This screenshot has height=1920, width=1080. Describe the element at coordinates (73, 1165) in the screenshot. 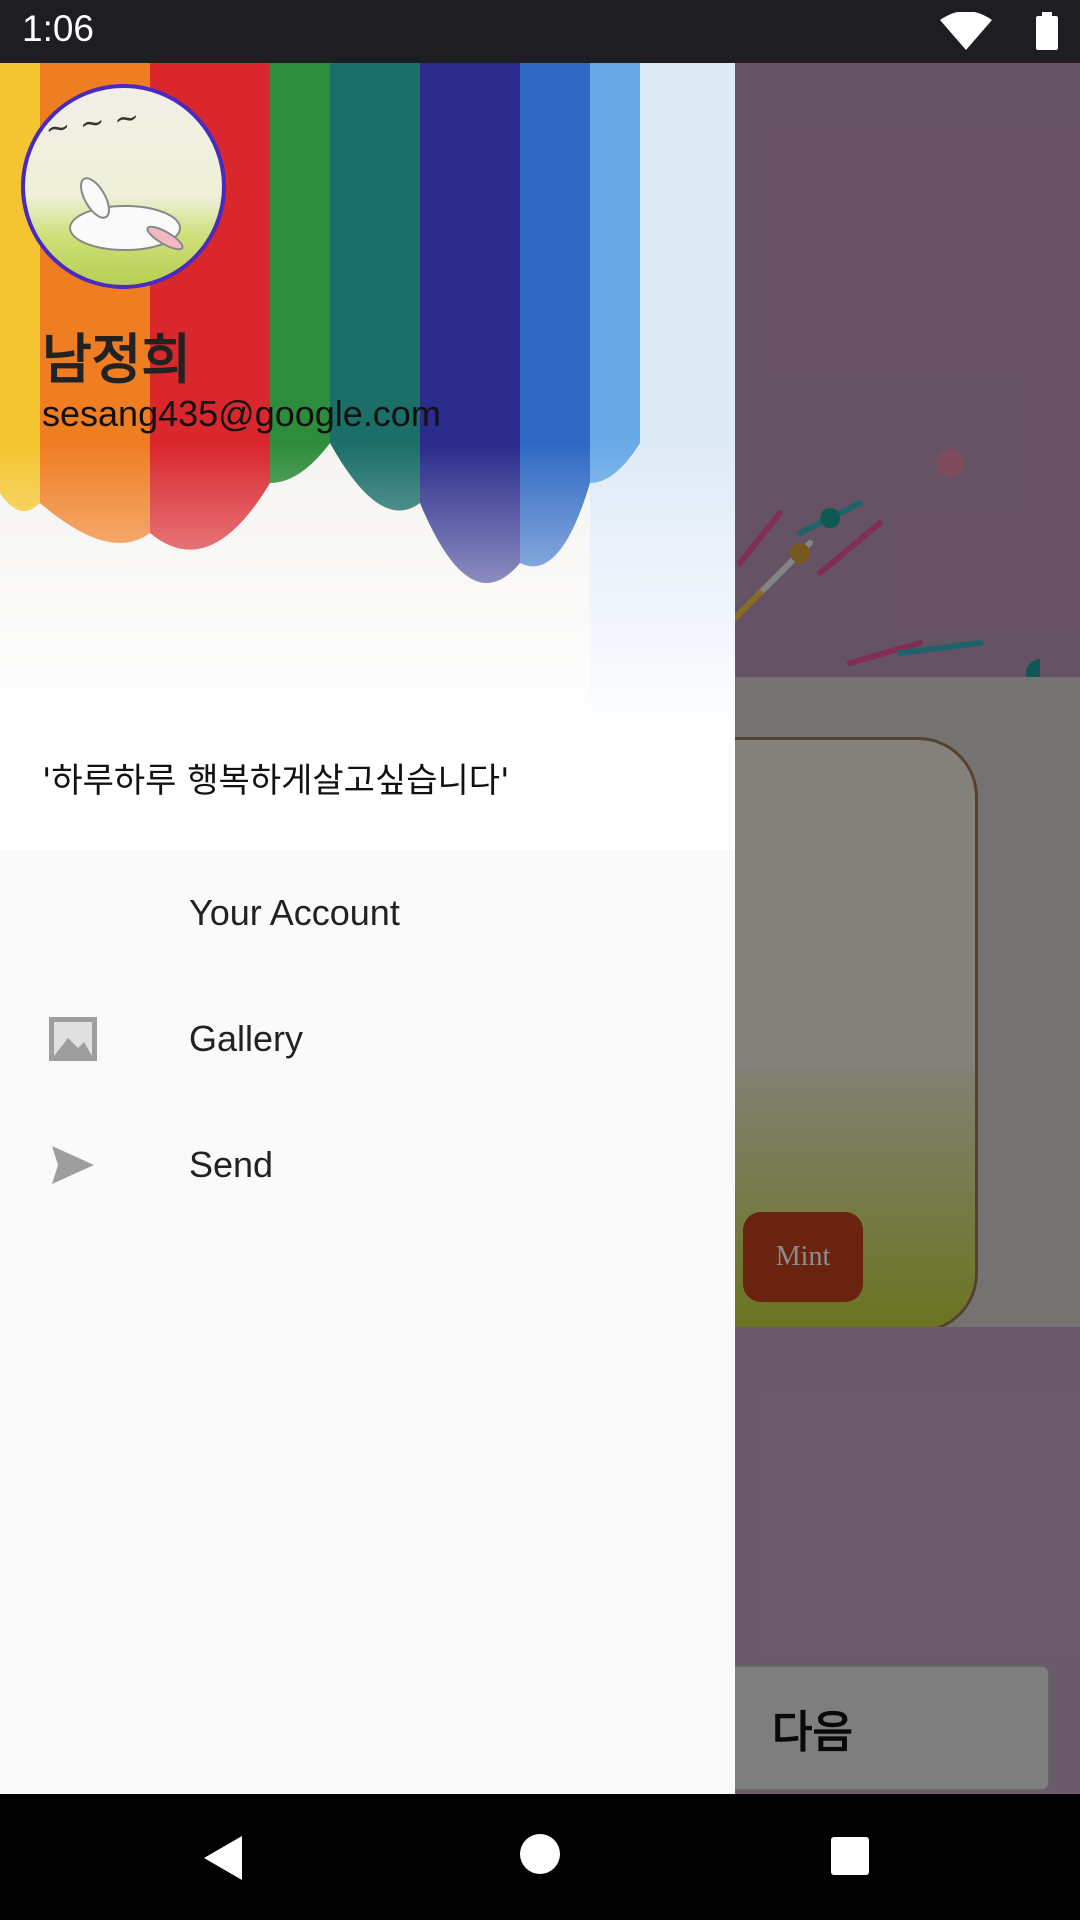

I see `send-icon` at that location.